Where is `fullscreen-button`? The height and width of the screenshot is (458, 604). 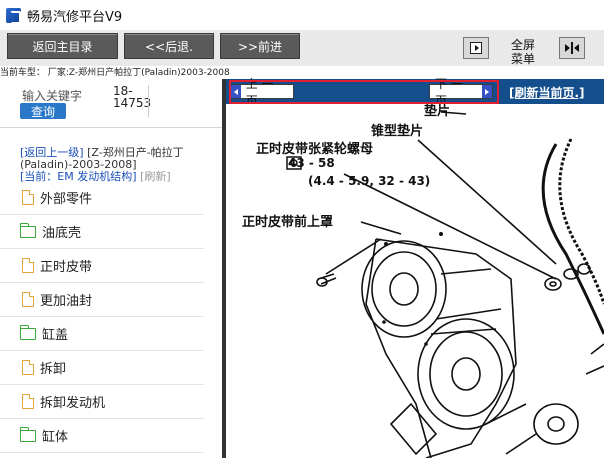
fullscreen-button is located at coordinates (572, 48).